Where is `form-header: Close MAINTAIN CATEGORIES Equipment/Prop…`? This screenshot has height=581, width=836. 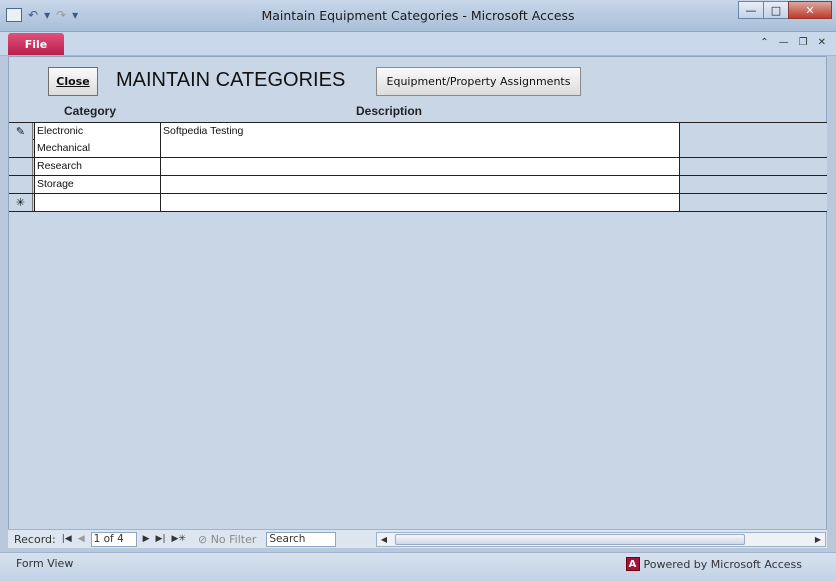 form-header: Close MAINTAIN CATEGORIES Equipment/Prop… is located at coordinates (417, 89).